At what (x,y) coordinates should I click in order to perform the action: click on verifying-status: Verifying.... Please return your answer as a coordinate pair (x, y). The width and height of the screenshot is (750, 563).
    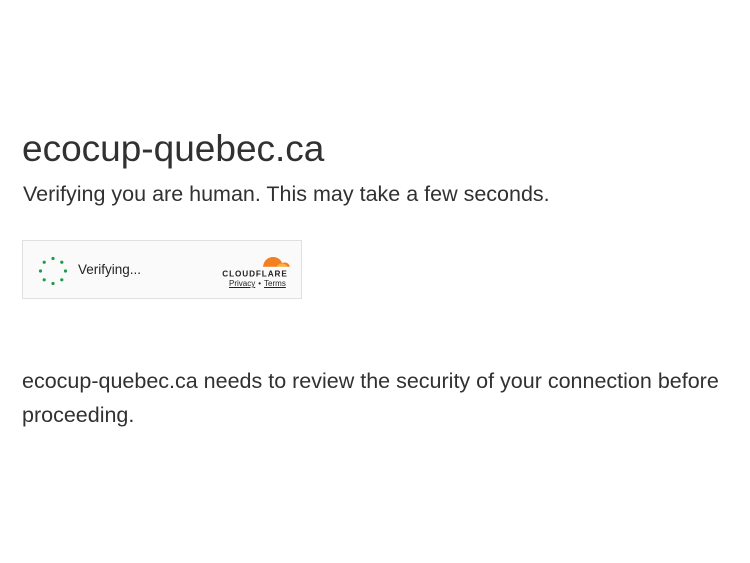
    Looking at the image, I should click on (110, 269).